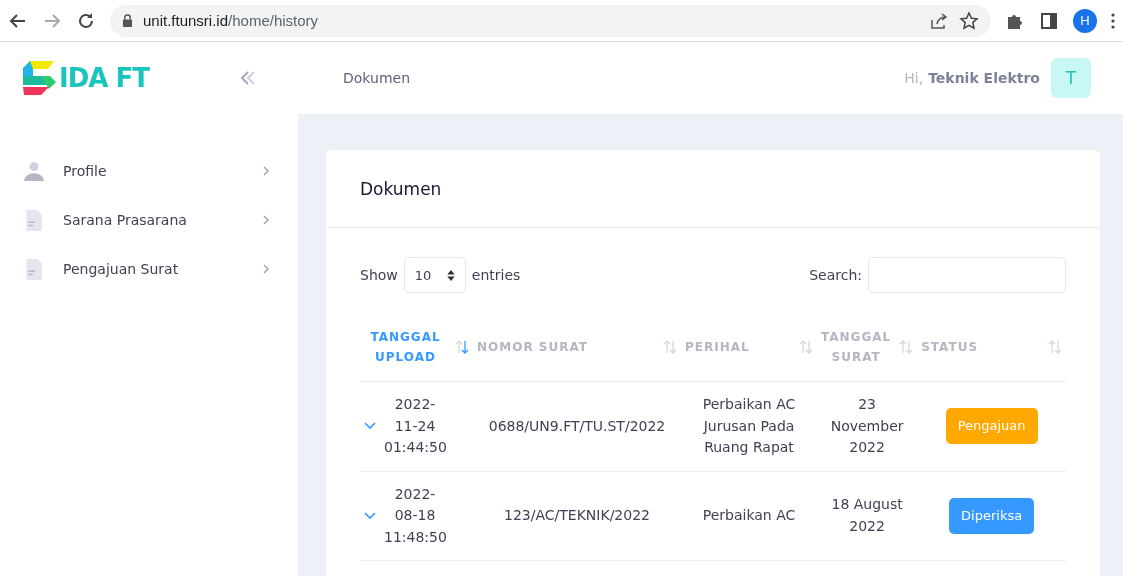 This screenshot has width=1123, height=576. What do you see at coordinates (149, 219) in the screenshot?
I see `menu-item: Sarana Prasarana` at bounding box center [149, 219].